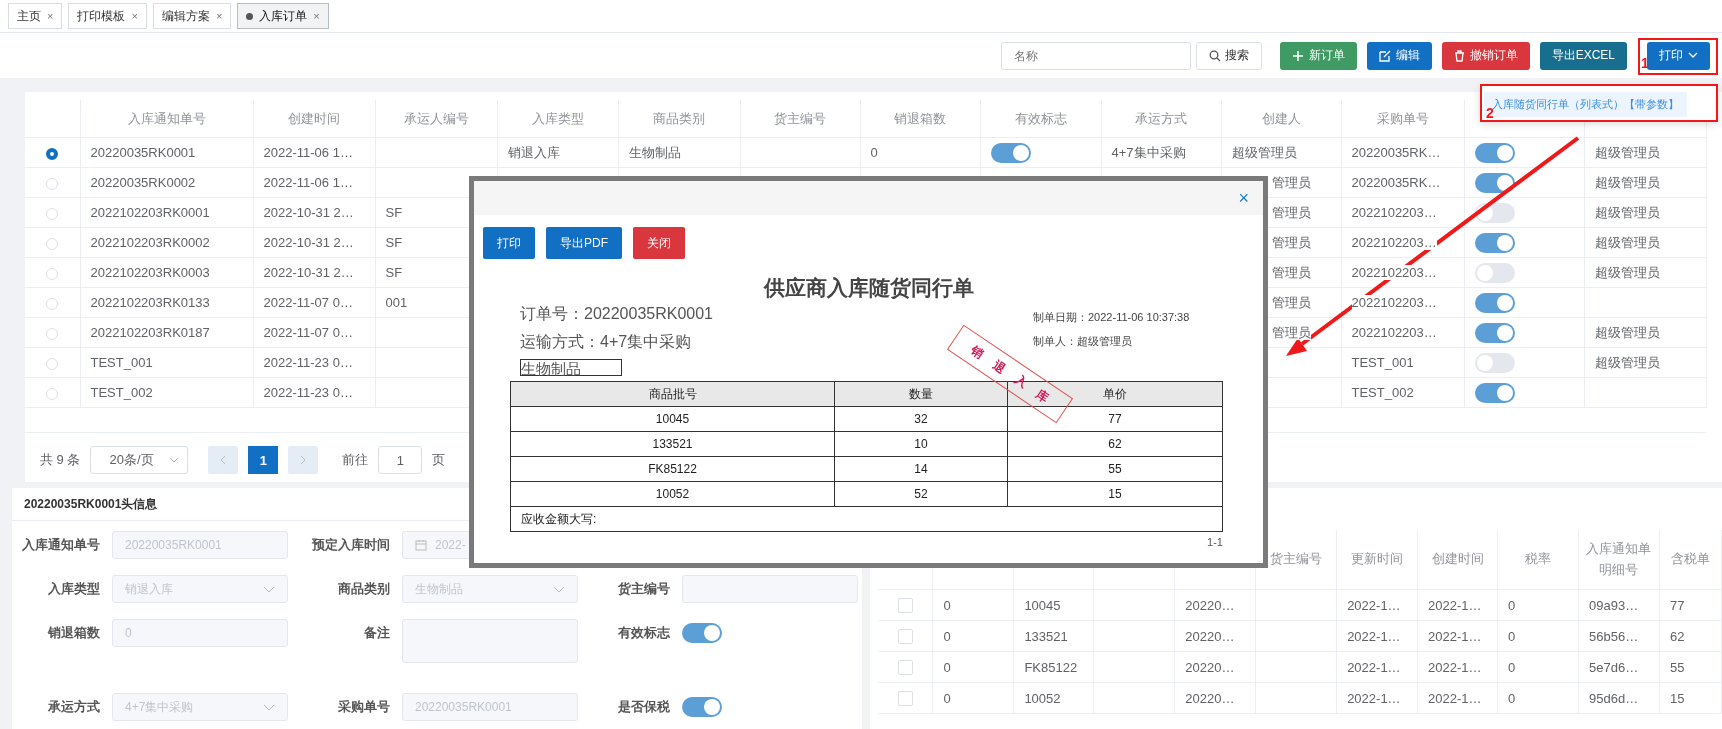  I want to click on previous-page-button, so click(223, 460).